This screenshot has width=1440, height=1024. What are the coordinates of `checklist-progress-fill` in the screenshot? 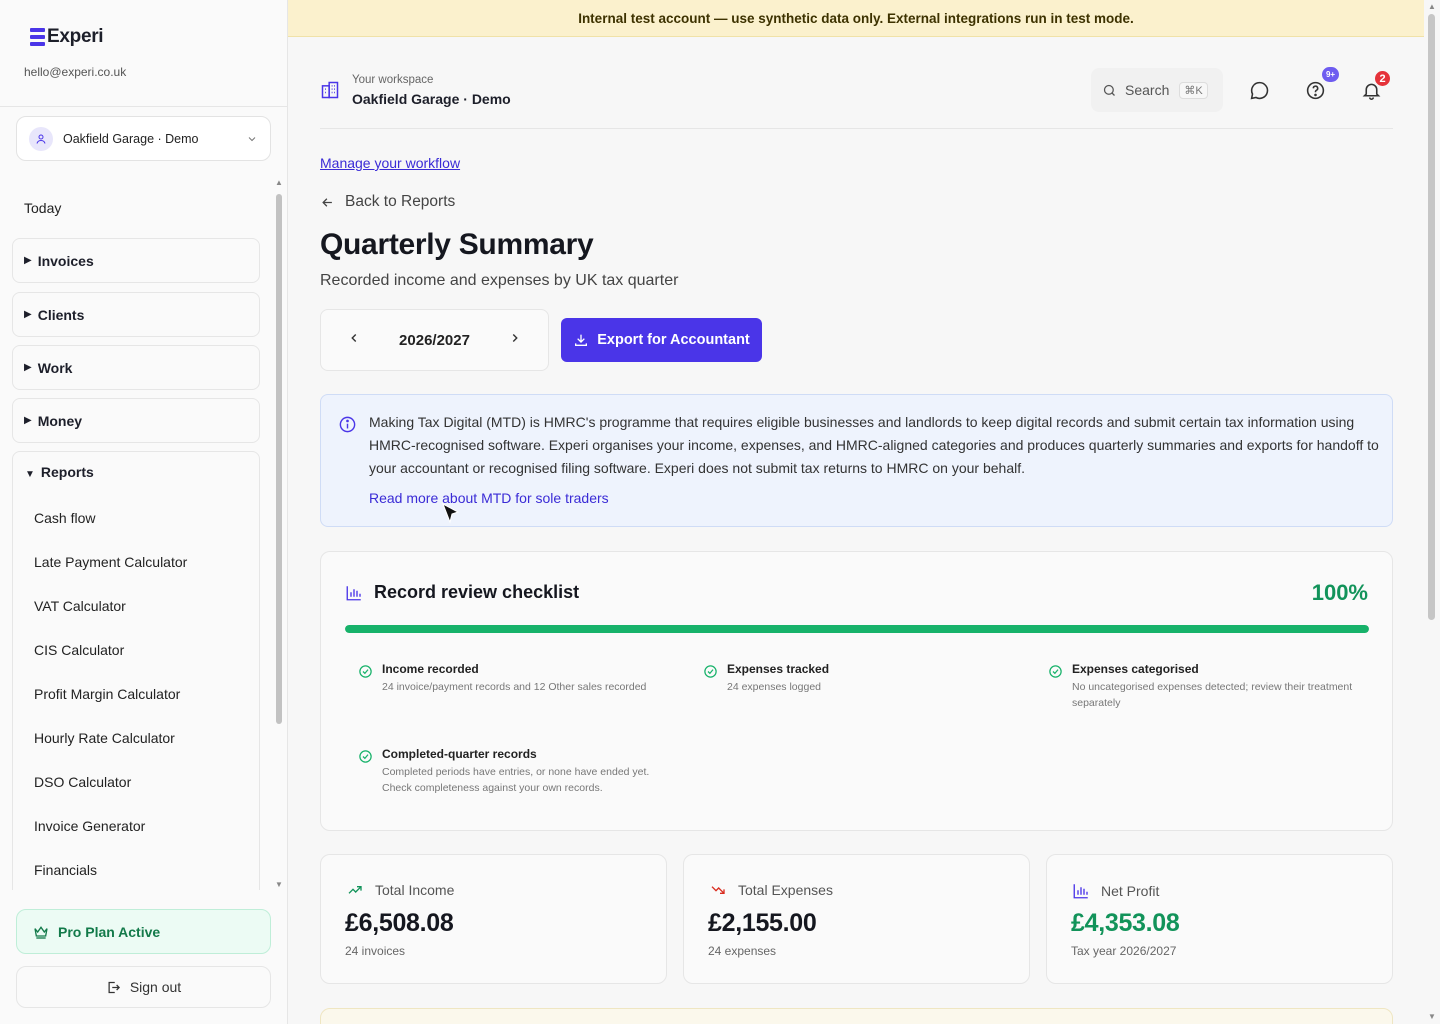 It's located at (857, 629).